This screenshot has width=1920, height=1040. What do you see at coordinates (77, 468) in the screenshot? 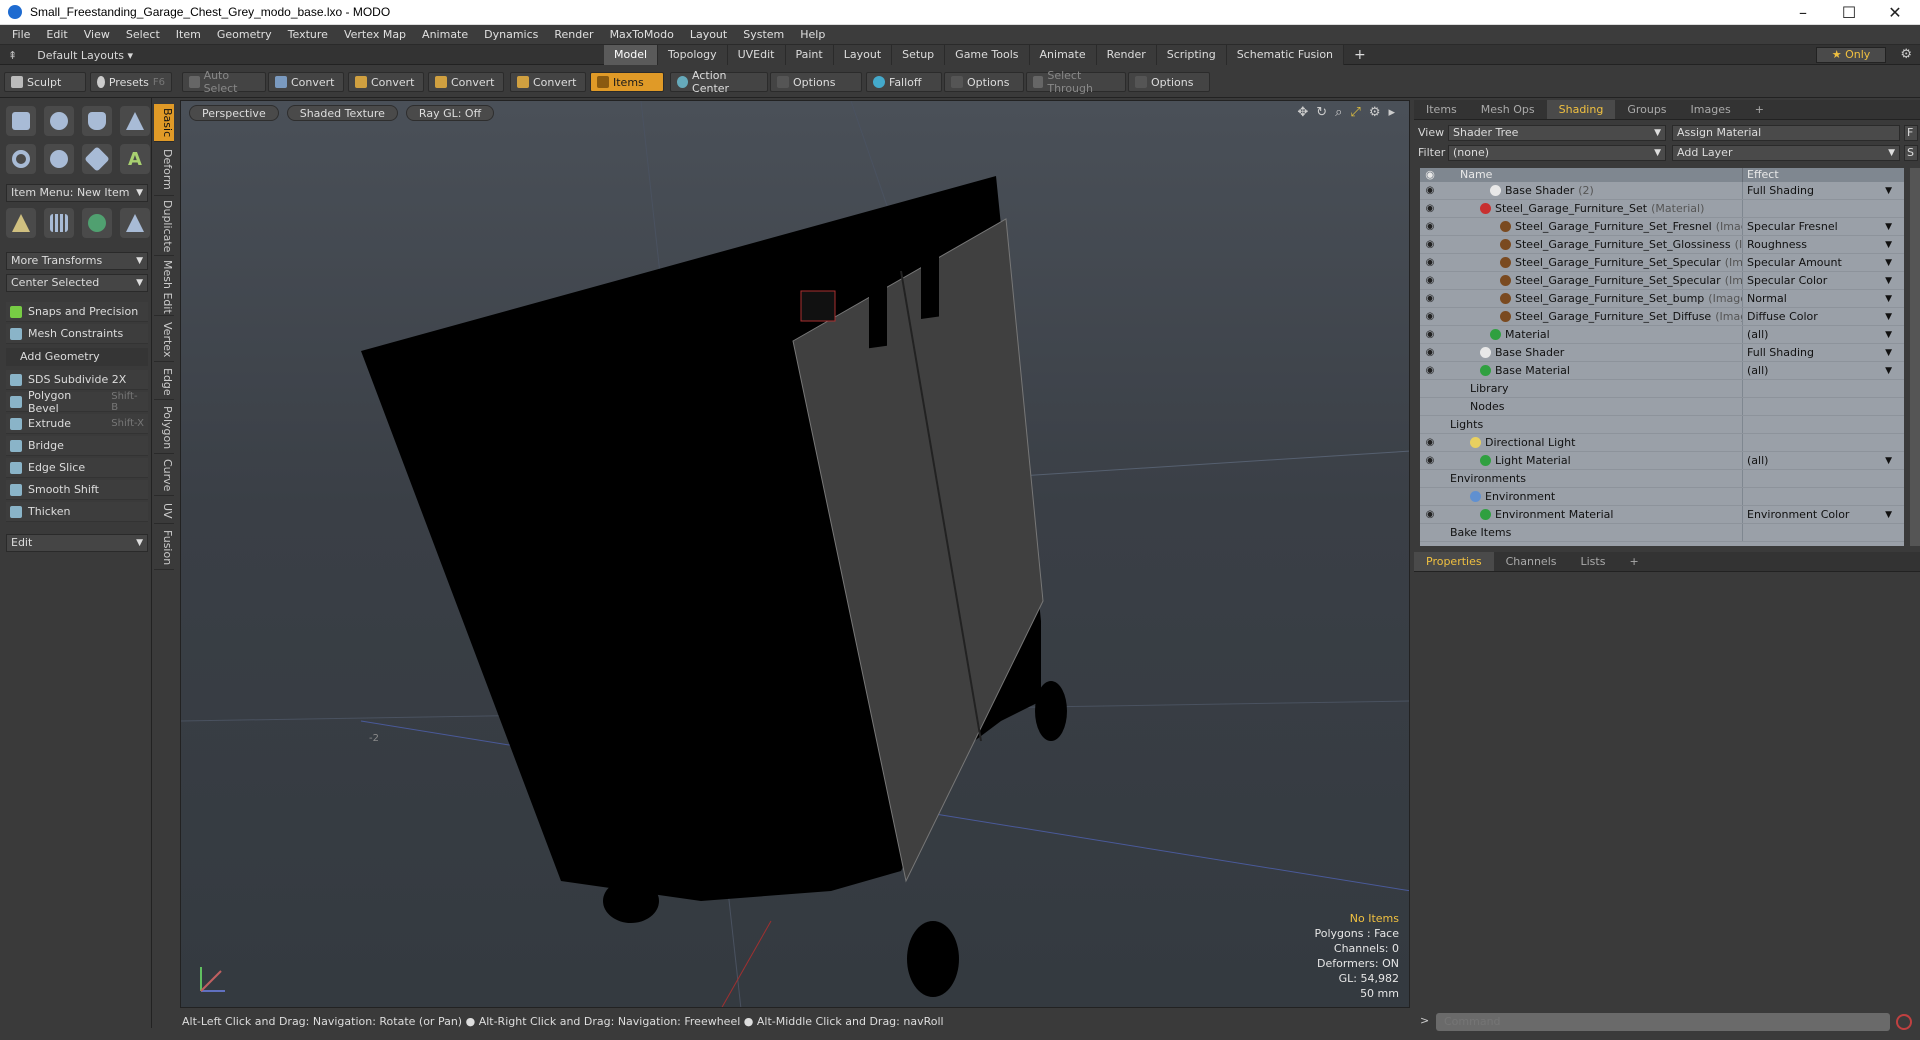
I see `edge-slice-button: Edge Slice` at bounding box center [77, 468].